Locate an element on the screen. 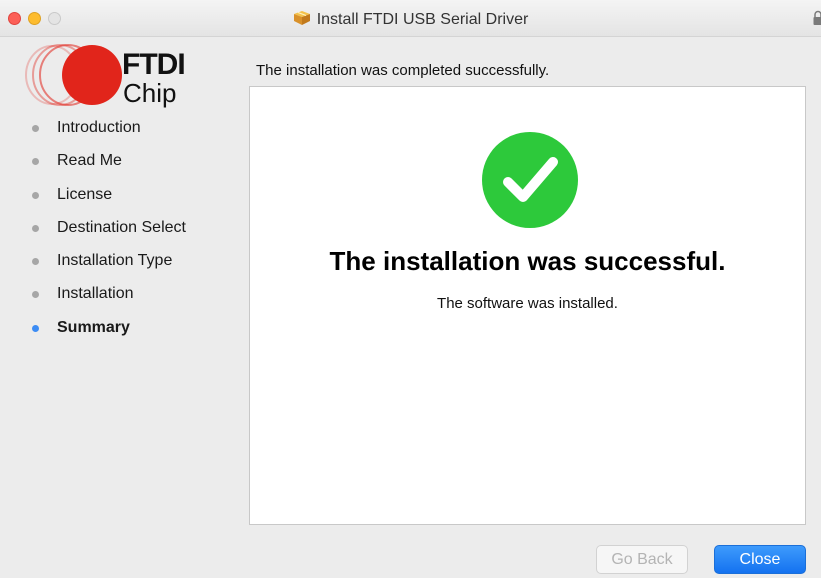 The image size is (821, 578). step-label: Summary is located at coordinates (93, 327).